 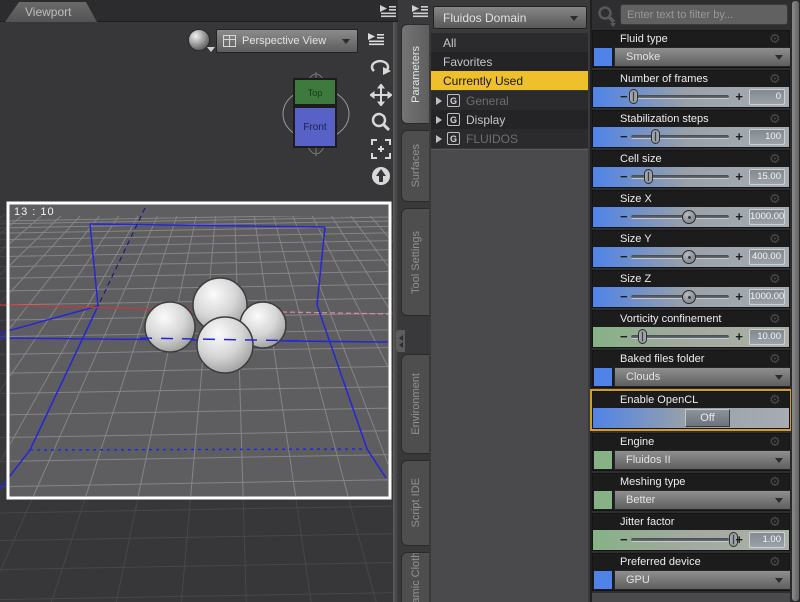 I want to click on filter-search-icon, so click(x=607, y=16).